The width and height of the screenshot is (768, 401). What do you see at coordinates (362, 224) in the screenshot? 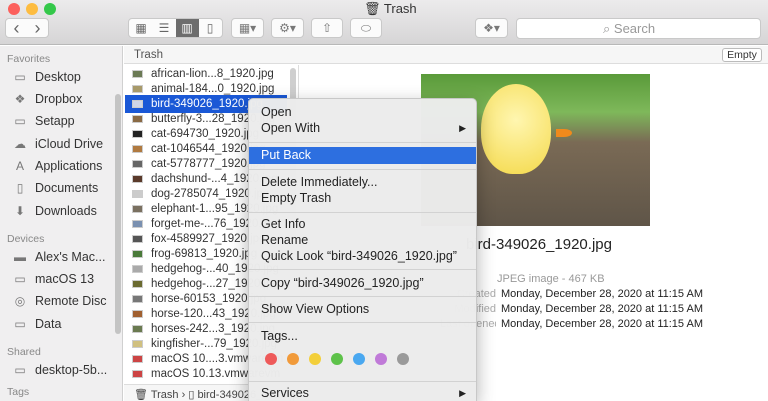
I see `menu-get-info: Get Info` at bounding box center [362, 224].